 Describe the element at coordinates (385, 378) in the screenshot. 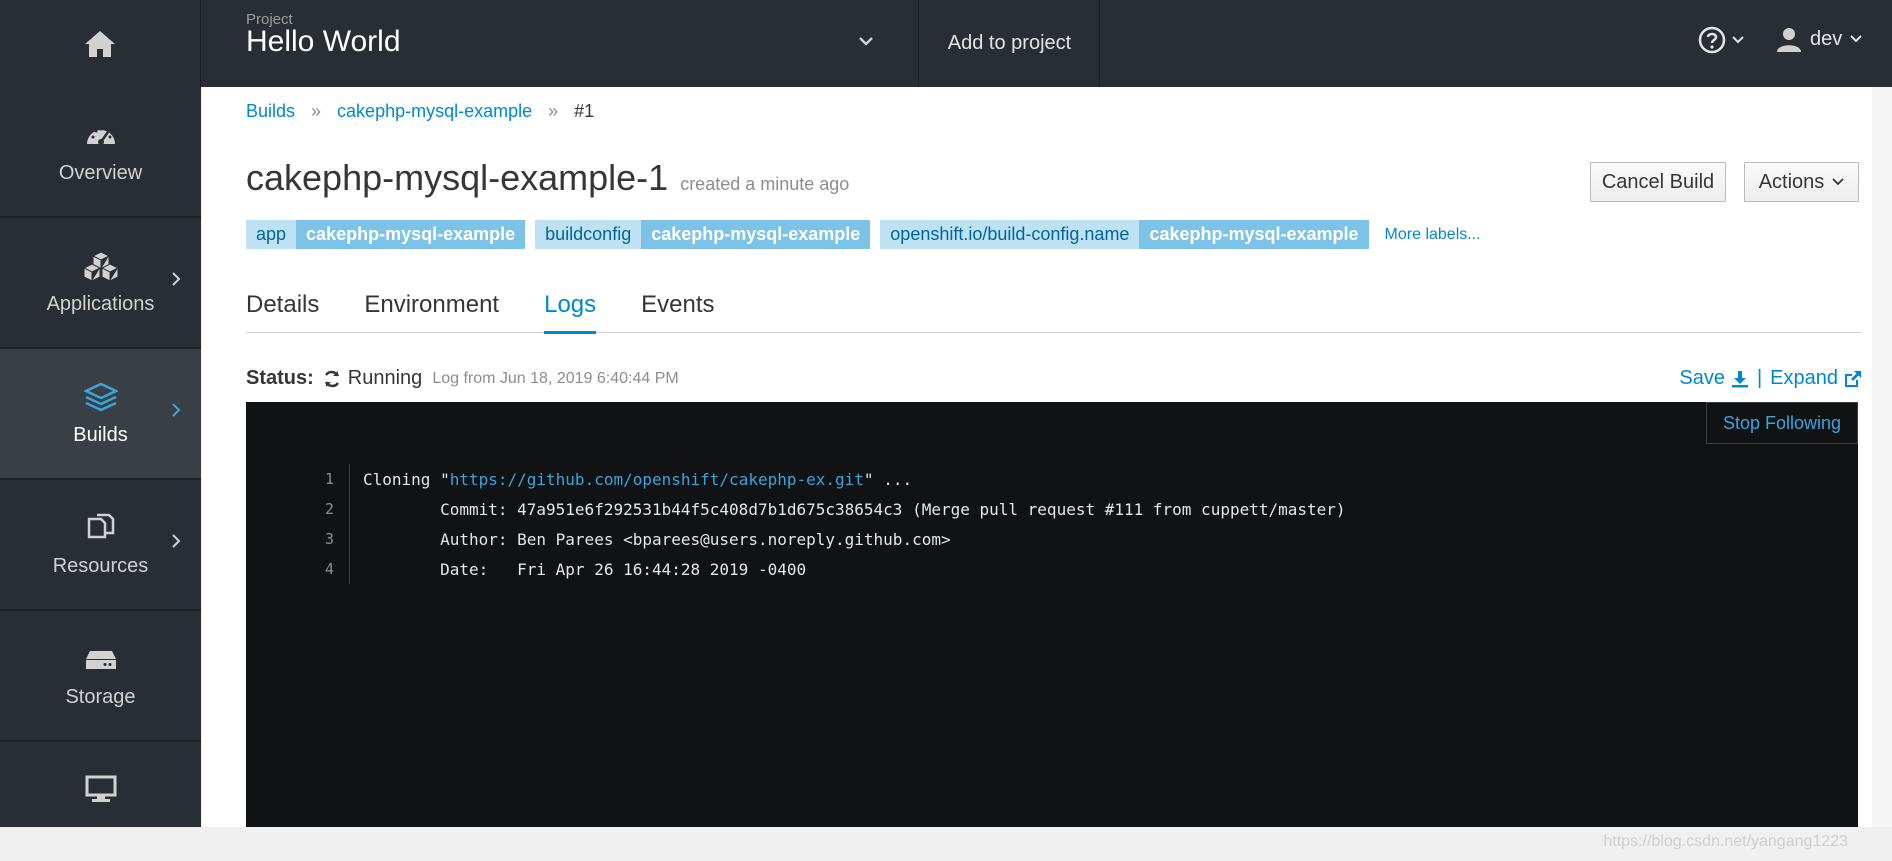

I see `status-value: Running` at that location.